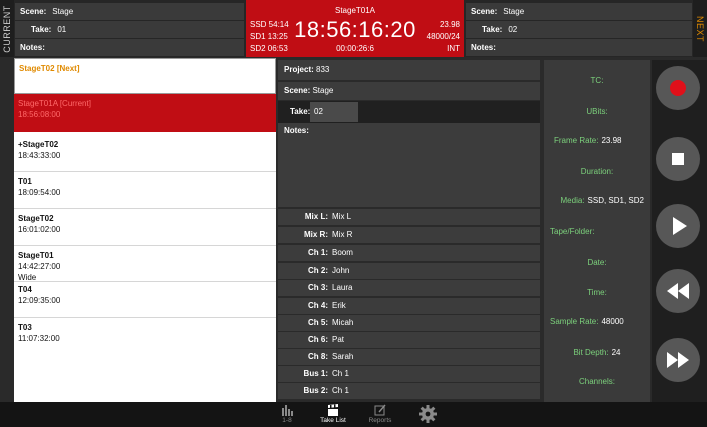 The width and height of the screenshot is (707, 427). Describe the element at coordinates (333, 410) in the screenshot. I see `clapperboard-icon` at that location.